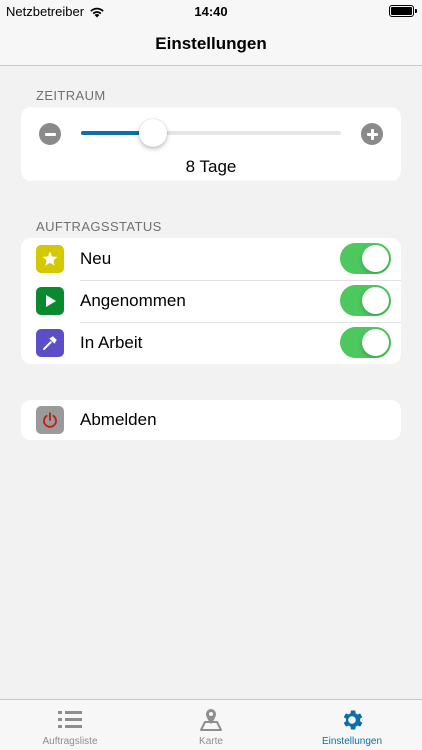 The height and width of the screenshot is (750, 422). Describe the element at coordinates (70, 741) in the screenshot. I see `tab-label-auftragsliste: Auftragsliste` at that location.